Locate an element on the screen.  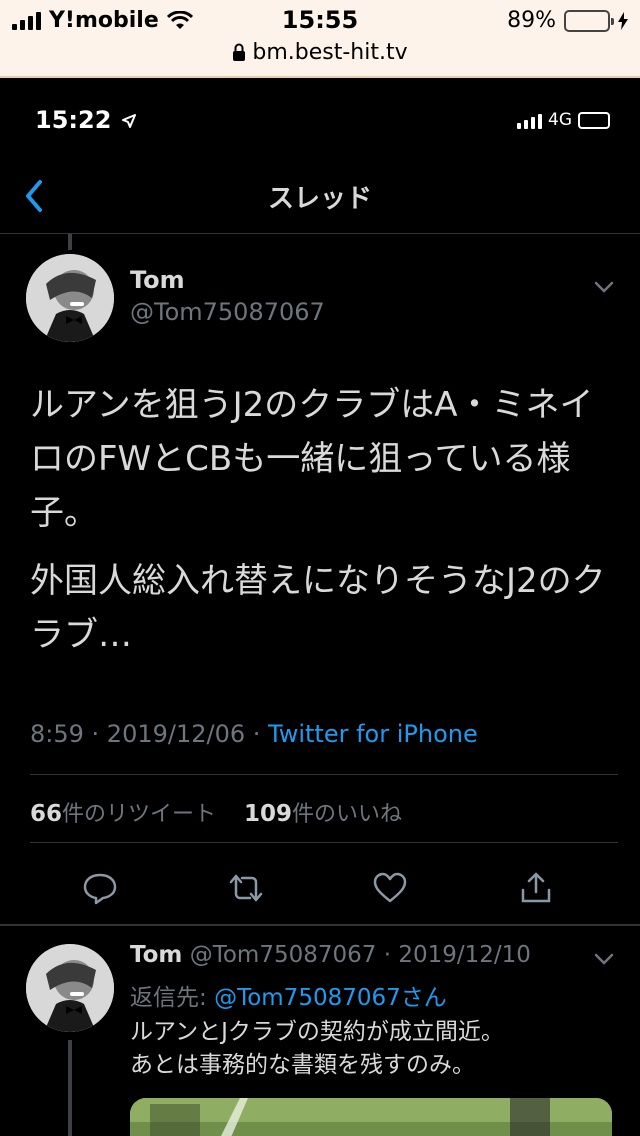
reply-text: ルアンとJクラブの契約が成立間近。 あとは事務的な書類を残すのみ。 is located at coordinates (370, 1049).